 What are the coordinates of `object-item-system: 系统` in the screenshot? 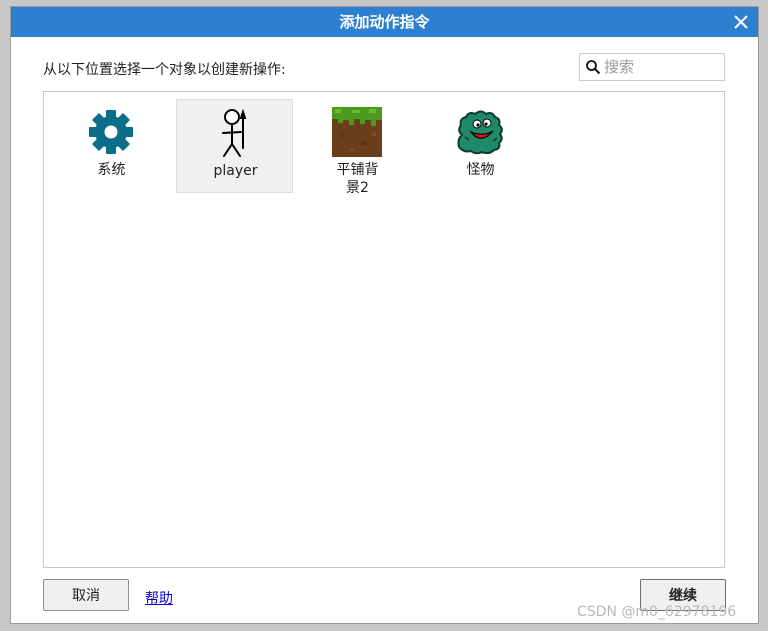 It's located at (111, 146).